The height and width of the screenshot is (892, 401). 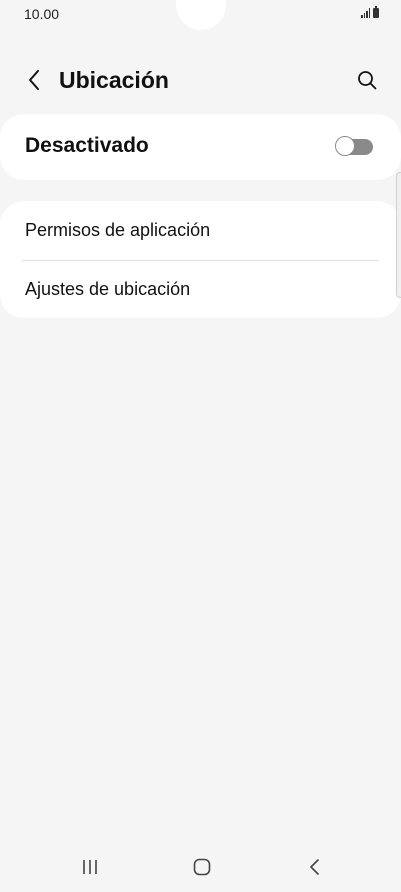 I want to click on status-bar: 10.00, so click(x=200, y=15).